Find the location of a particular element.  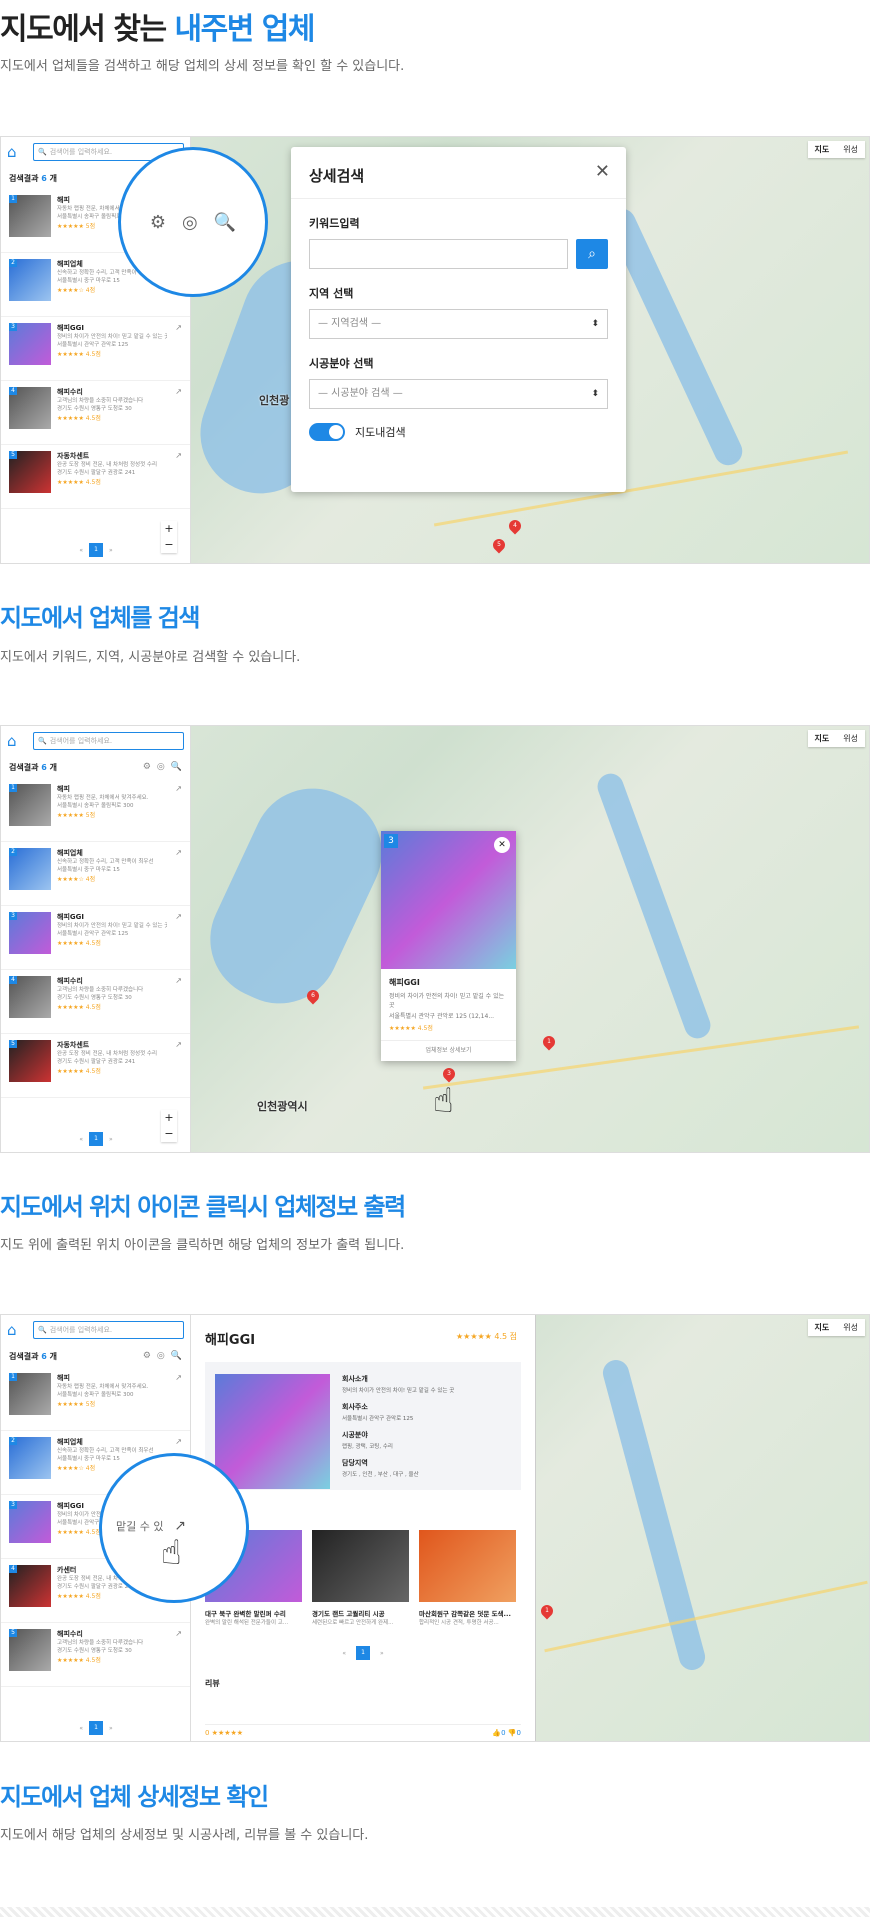

zoom-magnifier: 맡길 수 있 ↗ is located at coordinates (174, 1528).